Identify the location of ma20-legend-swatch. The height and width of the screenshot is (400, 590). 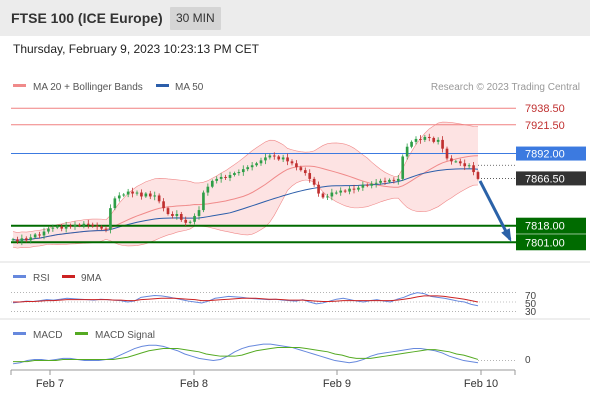
(19, 85).